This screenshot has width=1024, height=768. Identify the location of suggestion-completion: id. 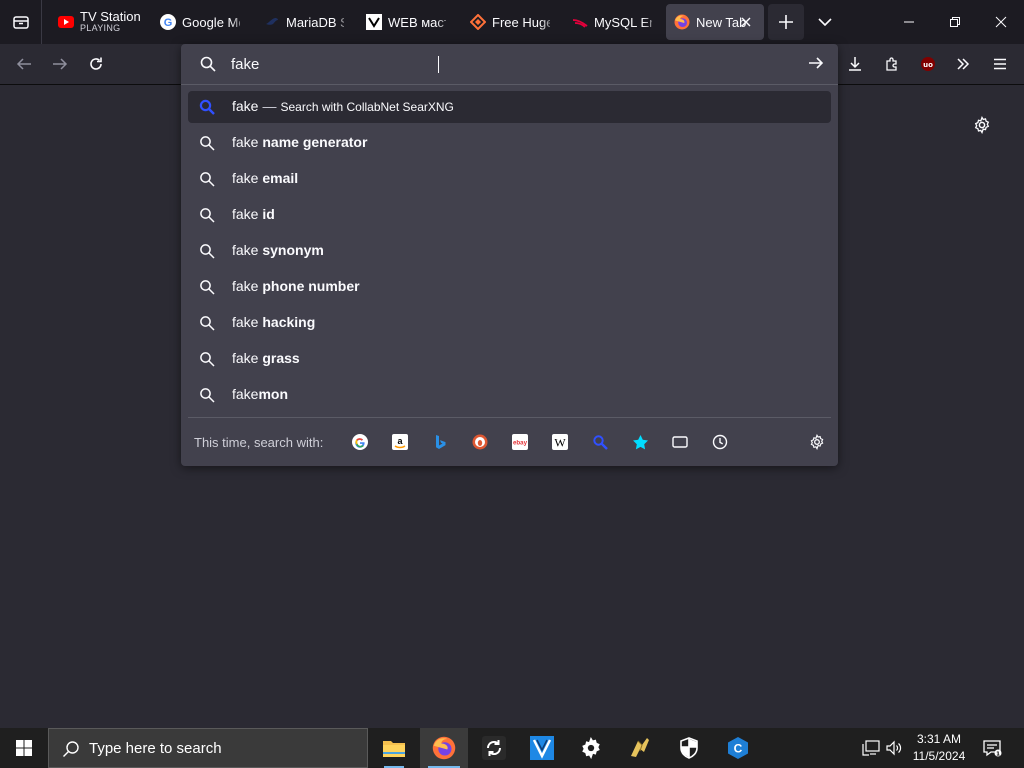
(268, 214).